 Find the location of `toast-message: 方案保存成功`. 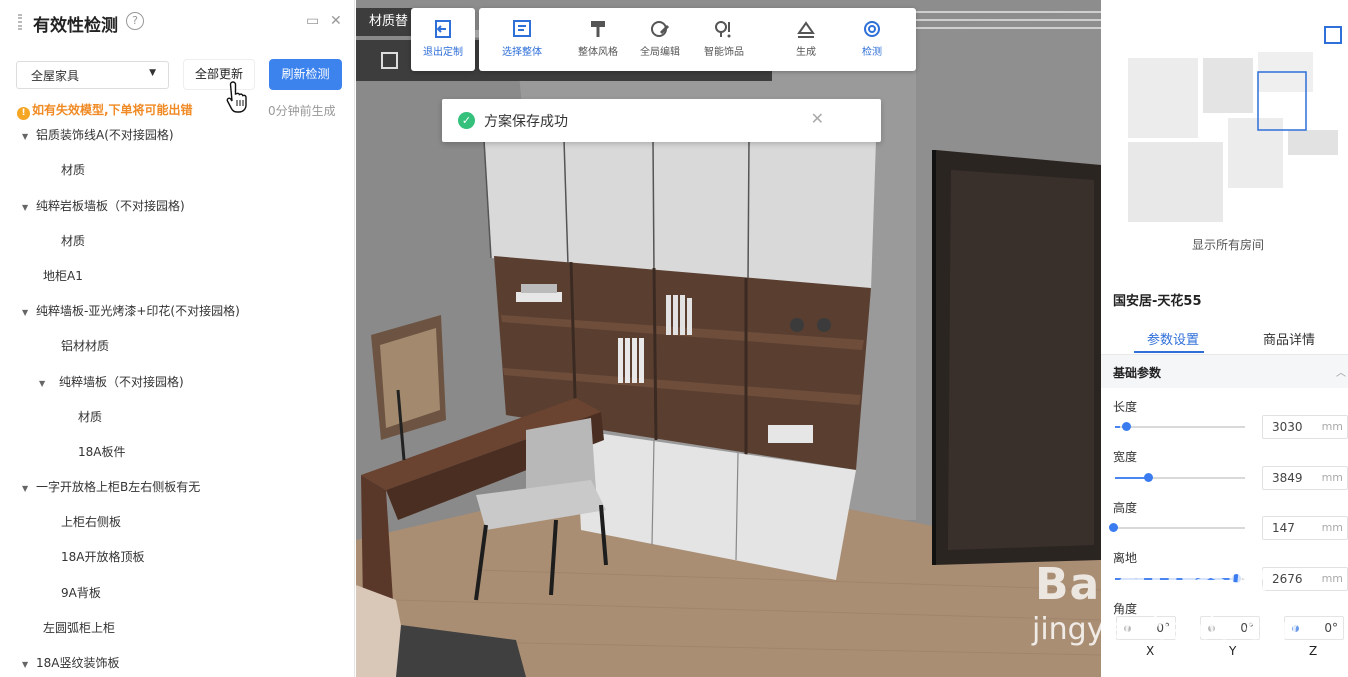

toast-message: 方案保存成功 is located at coordinates (526, 122).